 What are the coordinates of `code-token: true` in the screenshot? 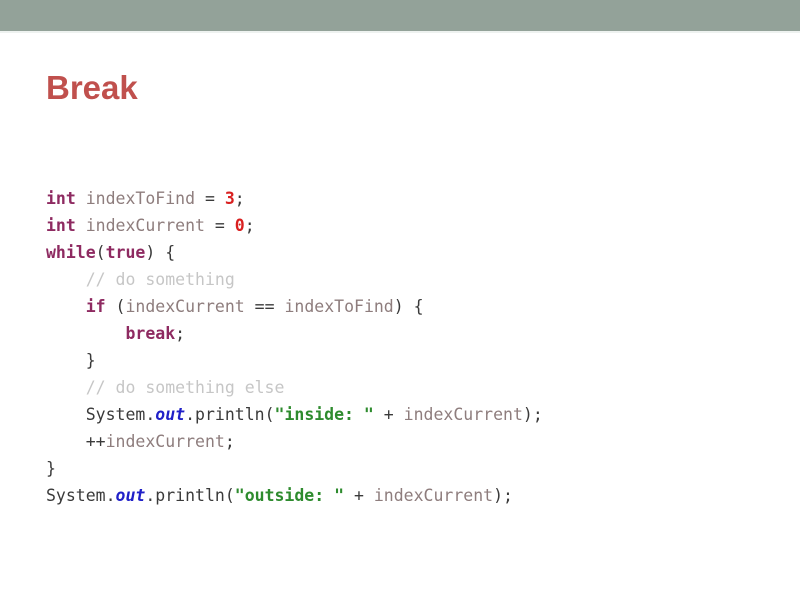 It's located at (125, 252).